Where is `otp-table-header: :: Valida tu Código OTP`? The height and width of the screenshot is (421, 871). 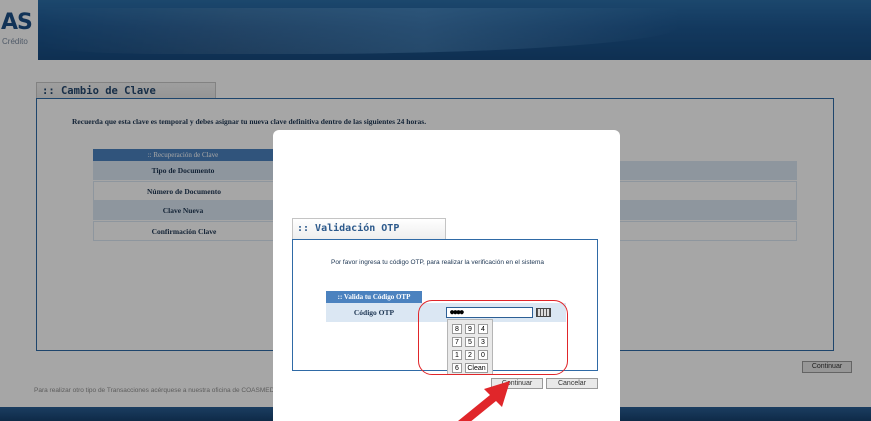
otp-table-header: :: Valida tu Código OTP is located at coordinates (374, 297).